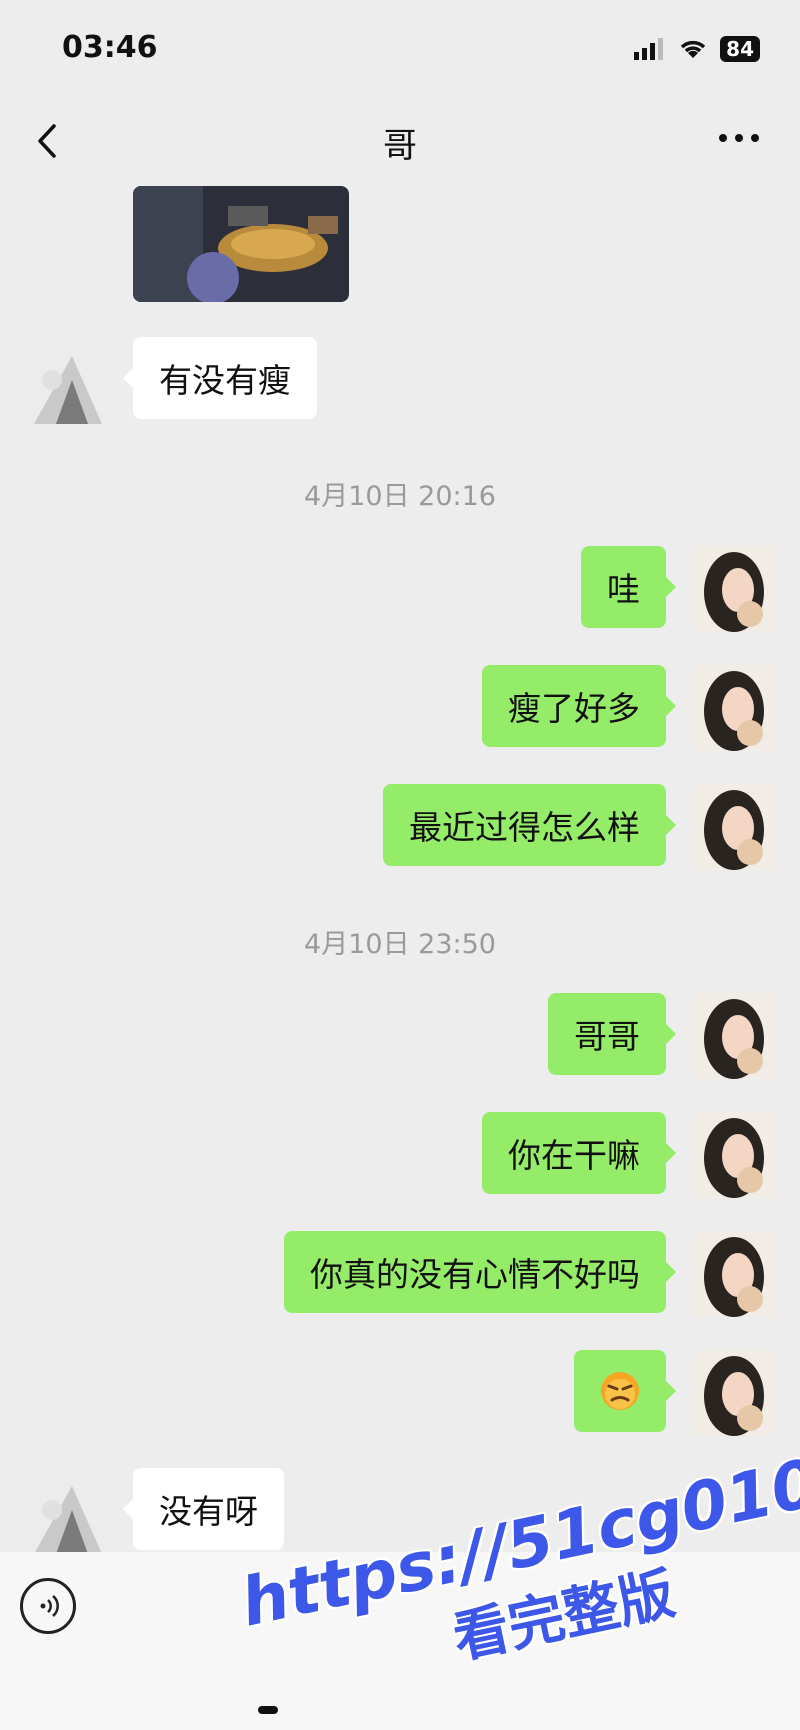 The width and height of the screenshot is (800, 1730). Describe the element at coordinates (268, 1710) in the screenshot. I see `home-indicator` at that location.